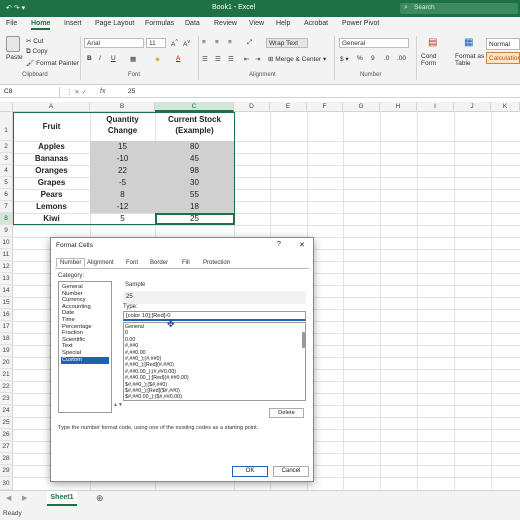 This screenshot has width=520, height=520. Describe the element at coordinates (73, 23) in the screenshot. I see `tab-insert: Insert` at that location.